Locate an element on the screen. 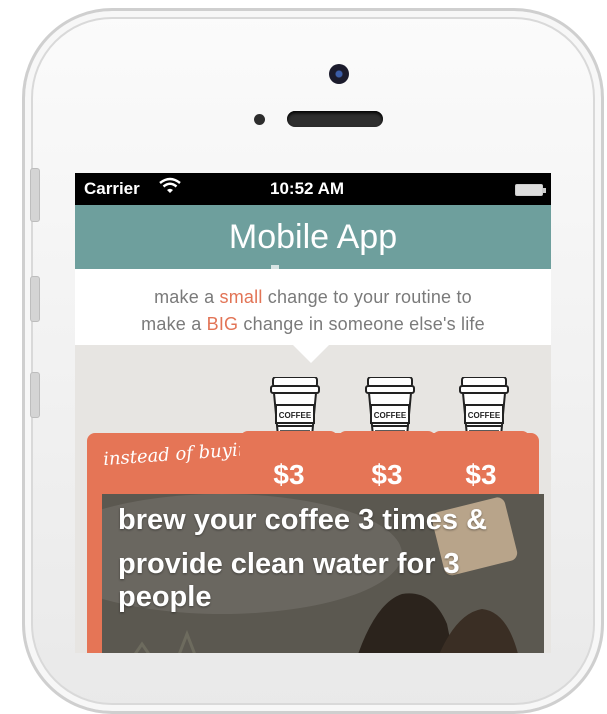  tagline-line1-b: change to your routine to is located at coordinates (367, 297).